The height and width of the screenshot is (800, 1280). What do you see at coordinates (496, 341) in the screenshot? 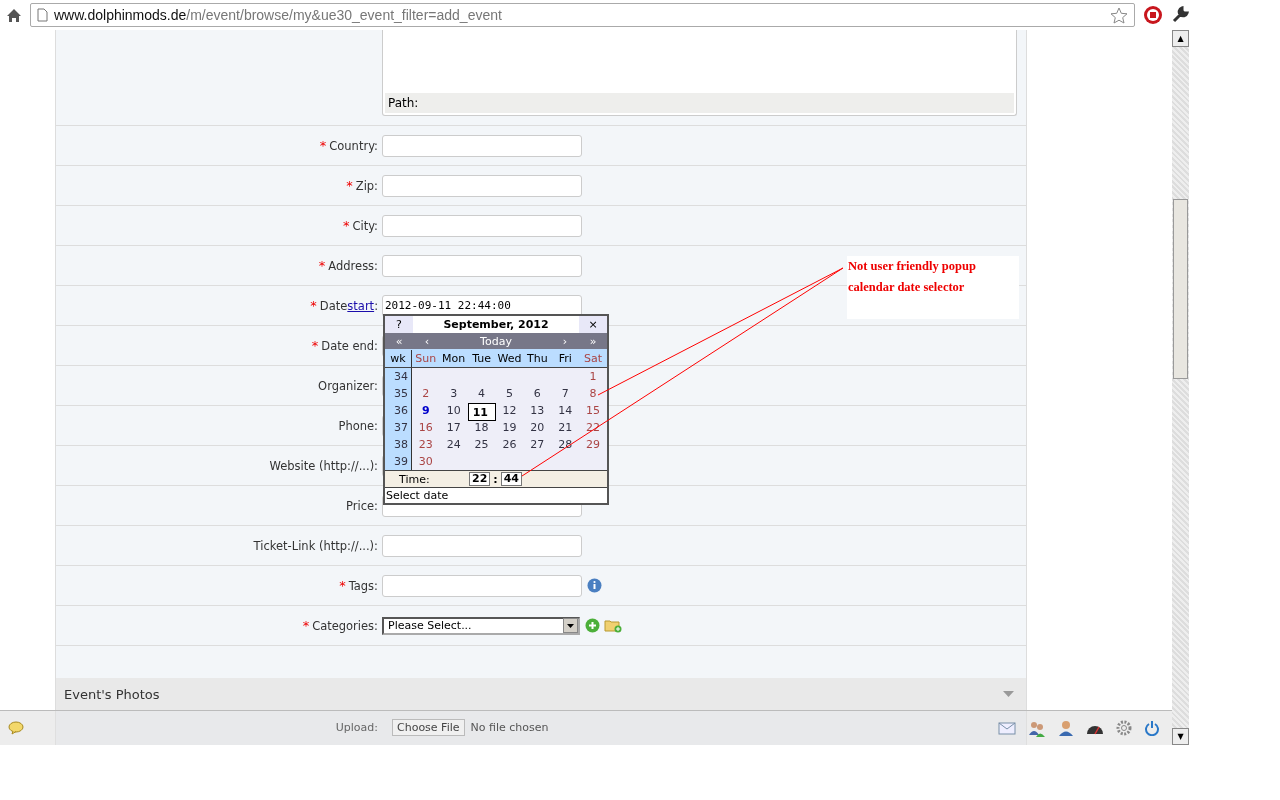
I see `calendar-nav-button: Today` at bounding box center [496, 341].